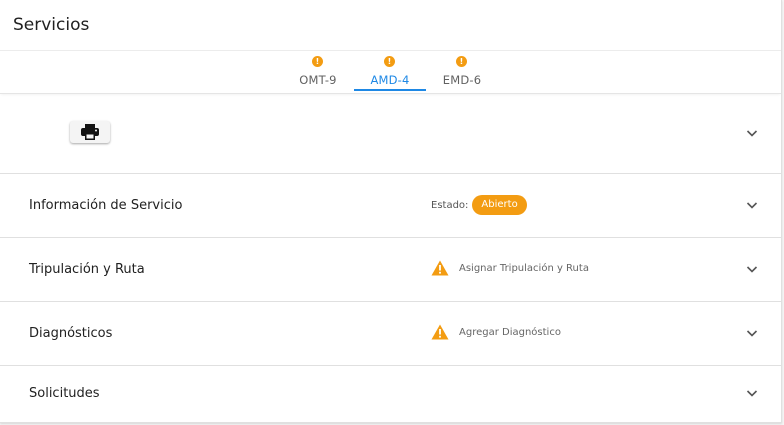 This screenshot has height=425, width=784. I want to click on tab-amd-4: ! AMD-4, so click(390, 71).